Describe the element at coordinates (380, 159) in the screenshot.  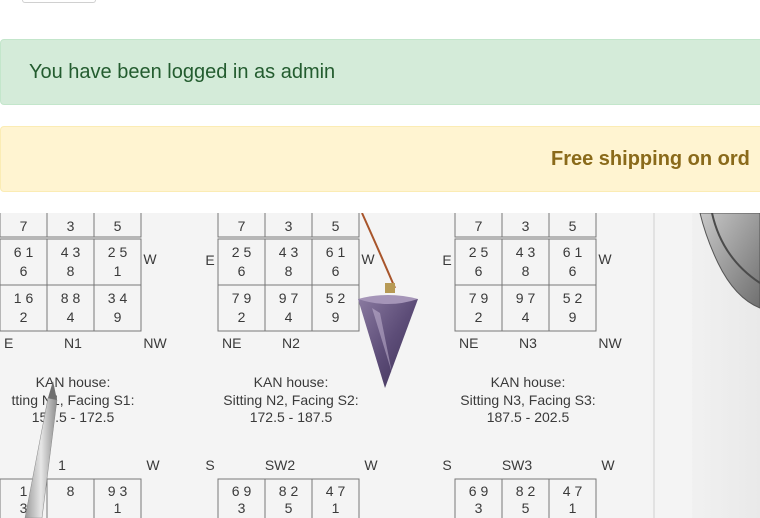
I see `promo-banner: Free shipping on ord` at that location.